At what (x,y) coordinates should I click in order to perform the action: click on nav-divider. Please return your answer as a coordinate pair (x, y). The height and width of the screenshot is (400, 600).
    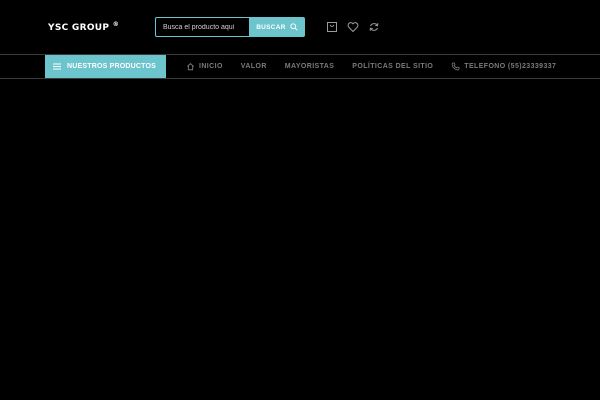
    Looking at the image, I should click on (300, 78).